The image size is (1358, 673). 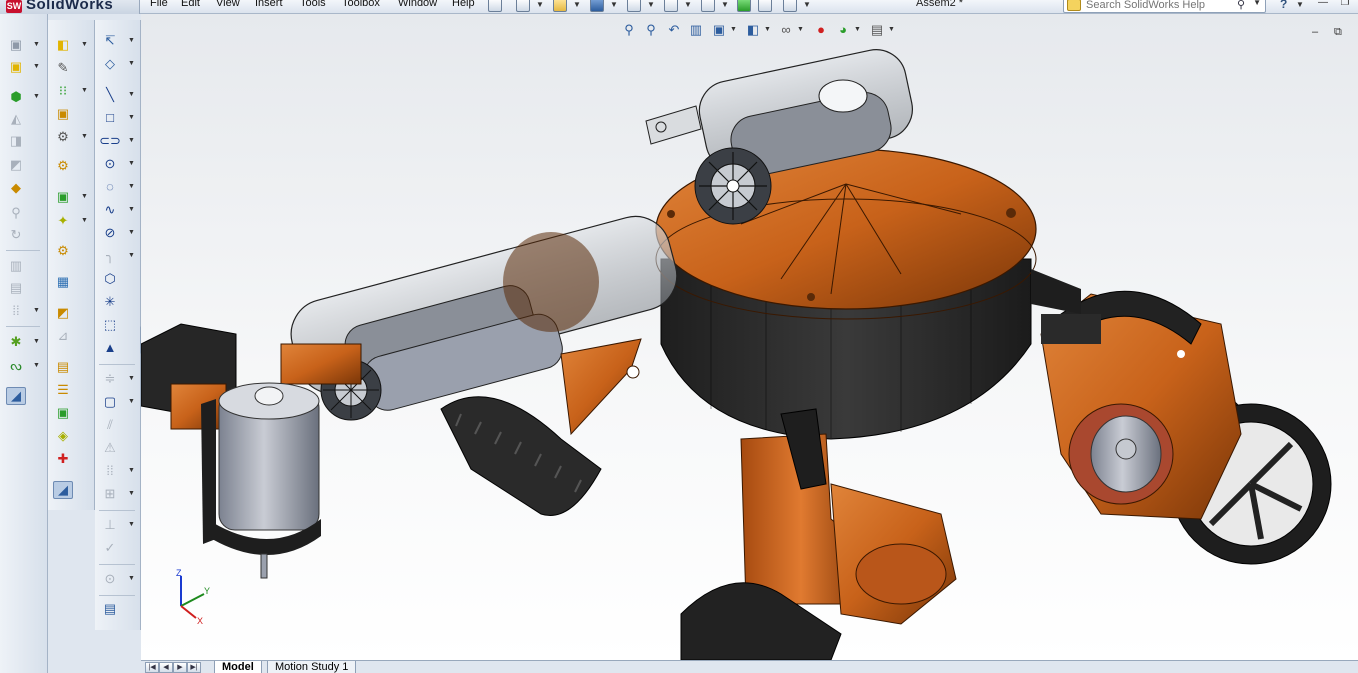 I want to click on offset-icon: ⫽, so click(x=110, y=425).